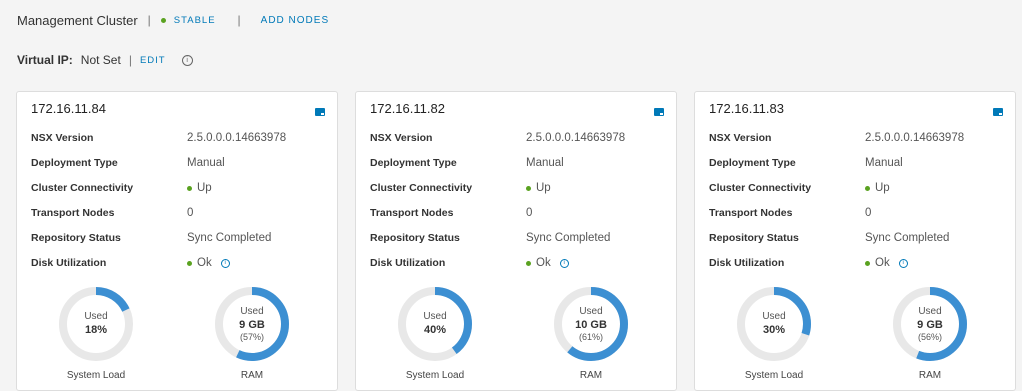 This screenshot has height=391, width=1022. What do you see at coordinates (68, 108) in the screenshot?
I see `node-ip: 172.16.11.84` at bounding box center [68, 108].